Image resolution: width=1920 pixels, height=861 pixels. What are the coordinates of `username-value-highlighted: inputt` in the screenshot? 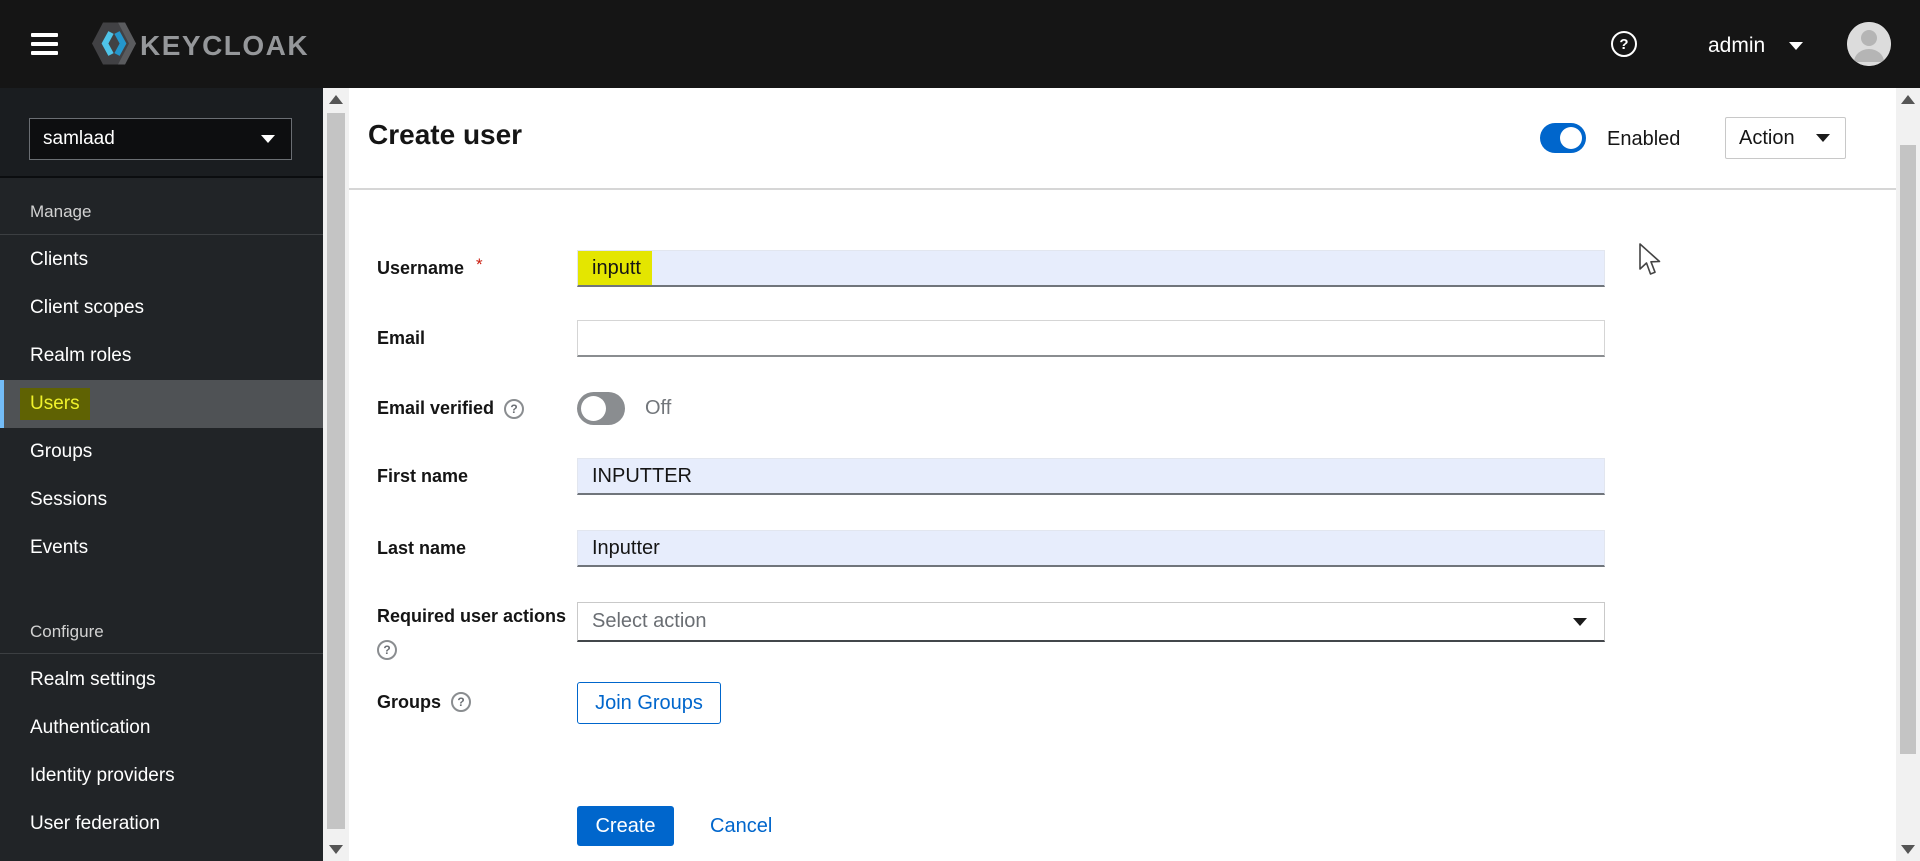 It's located at (615, 268).